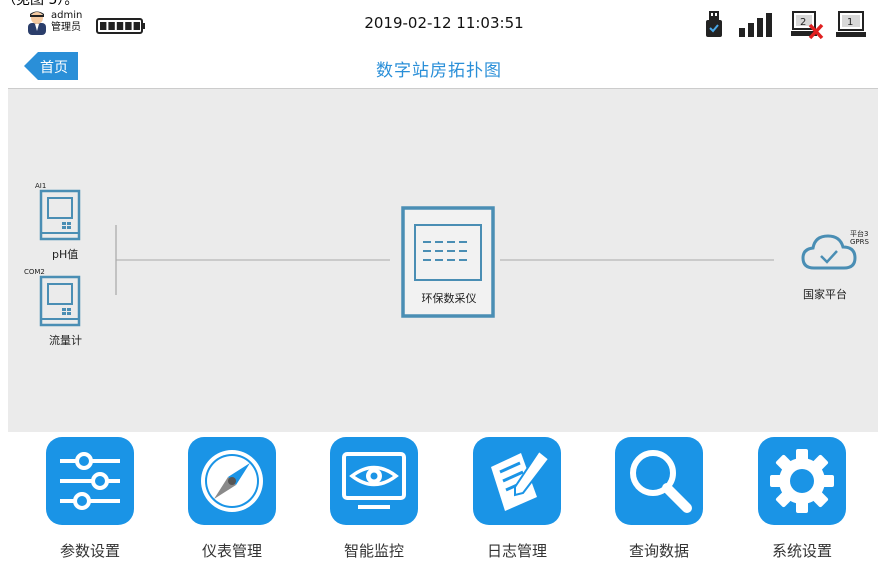 The width and height of the screenshot is (878, 561). Describe the element at coordinates (89, 551) in the screenshot. I see `tab-label: 参数设置` at that location.